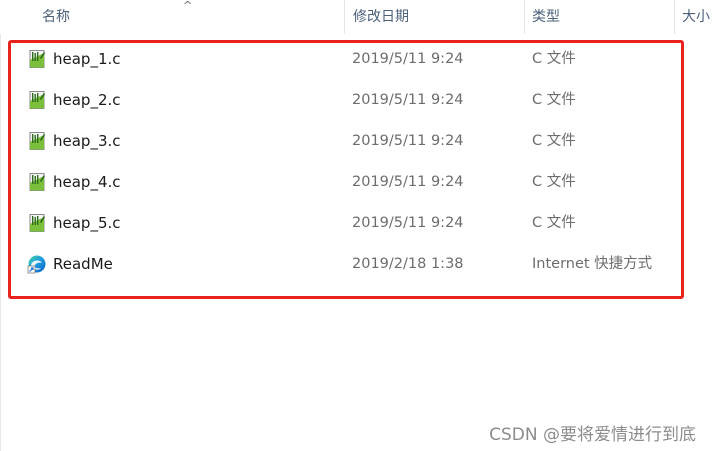 Image resolution: width=712 pixels, height=451 pixels. What do you see at coordinates (87, 141) in the screenshot?
I see `file-name: heap_3.c` at bounding box center [87, 141].